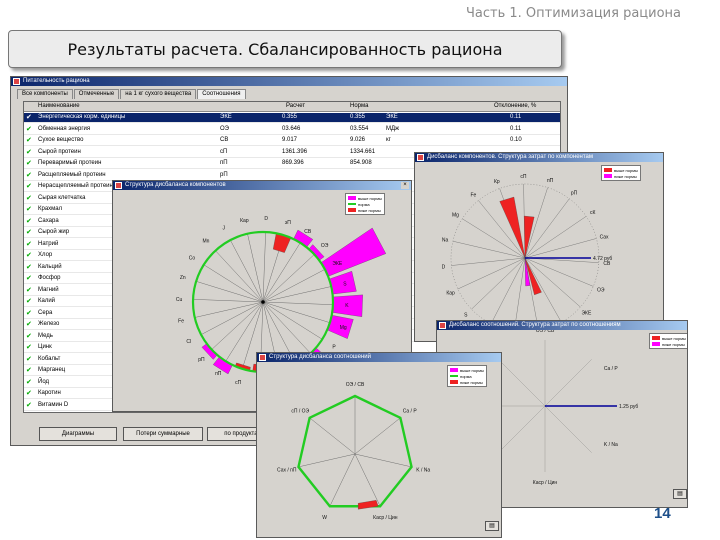  I want to click on legend-label: норма, so click(466, 376).